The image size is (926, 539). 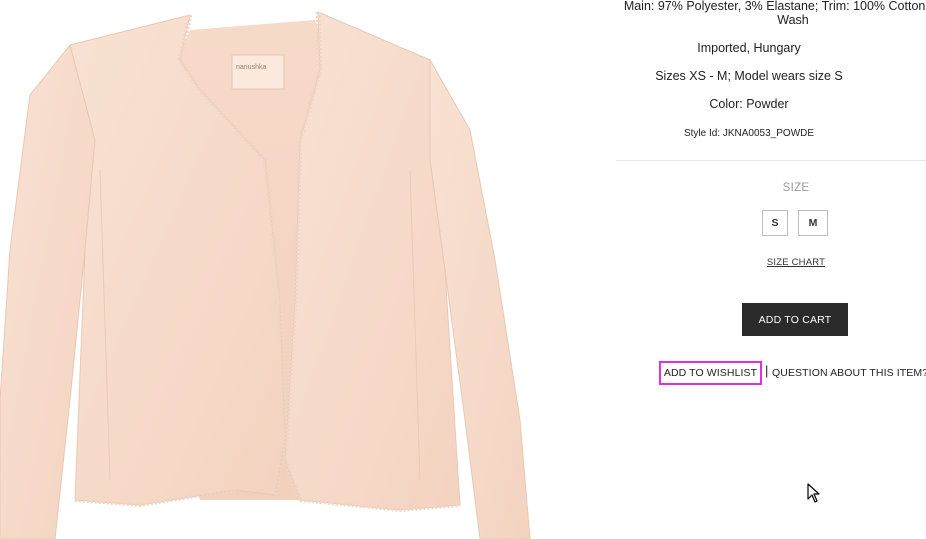 What do you see at coordinates (771, 160) in the screenshot?
I see `divider` at bounding box center [771, 160].